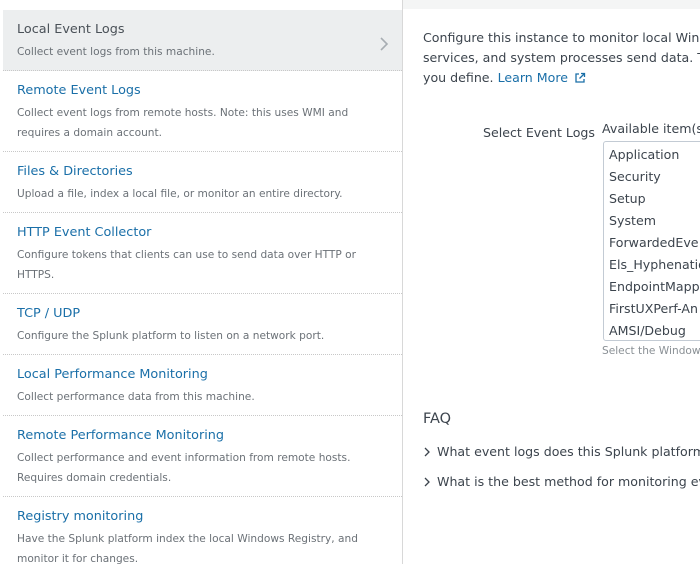  Describe the element at coordinates (652, 199) in the screenshot. I see `list-item: Setup` at that location.